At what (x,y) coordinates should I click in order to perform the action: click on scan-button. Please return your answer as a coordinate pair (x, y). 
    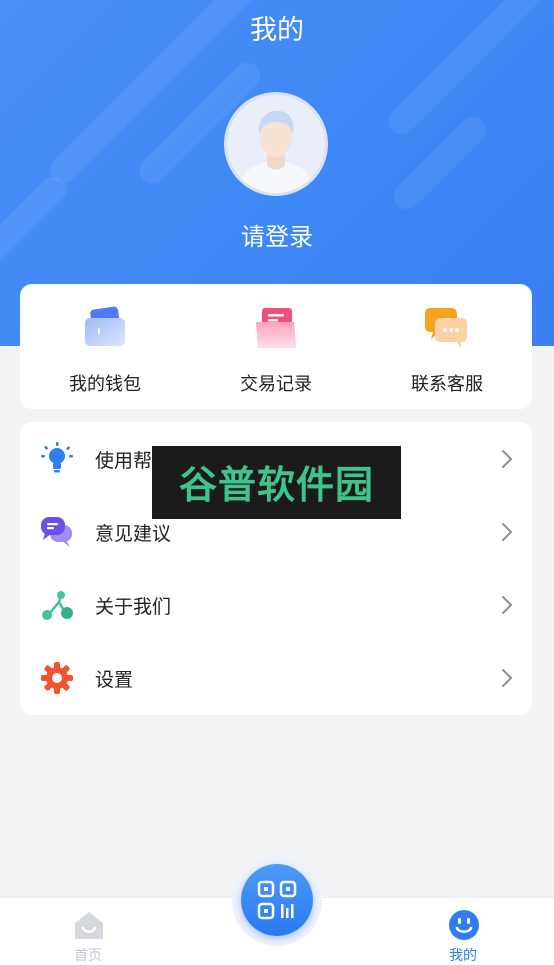
    Looking at the image, I should click on (277, 900).